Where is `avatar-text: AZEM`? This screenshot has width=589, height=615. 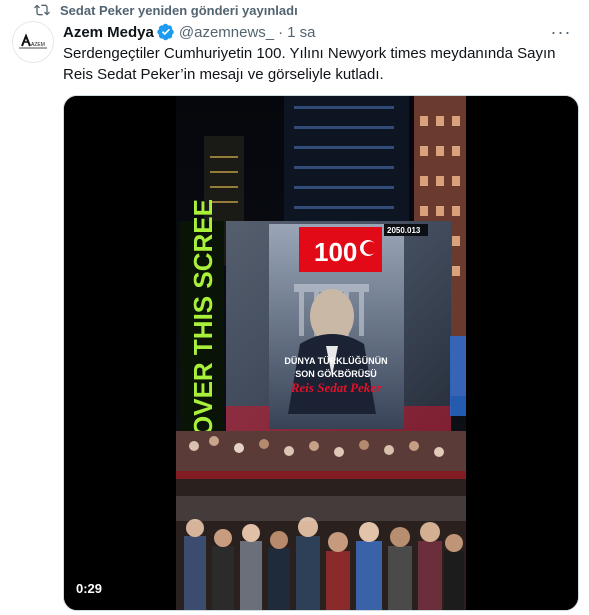 avatar-text: AZEM is located at coordinates (38, 45).